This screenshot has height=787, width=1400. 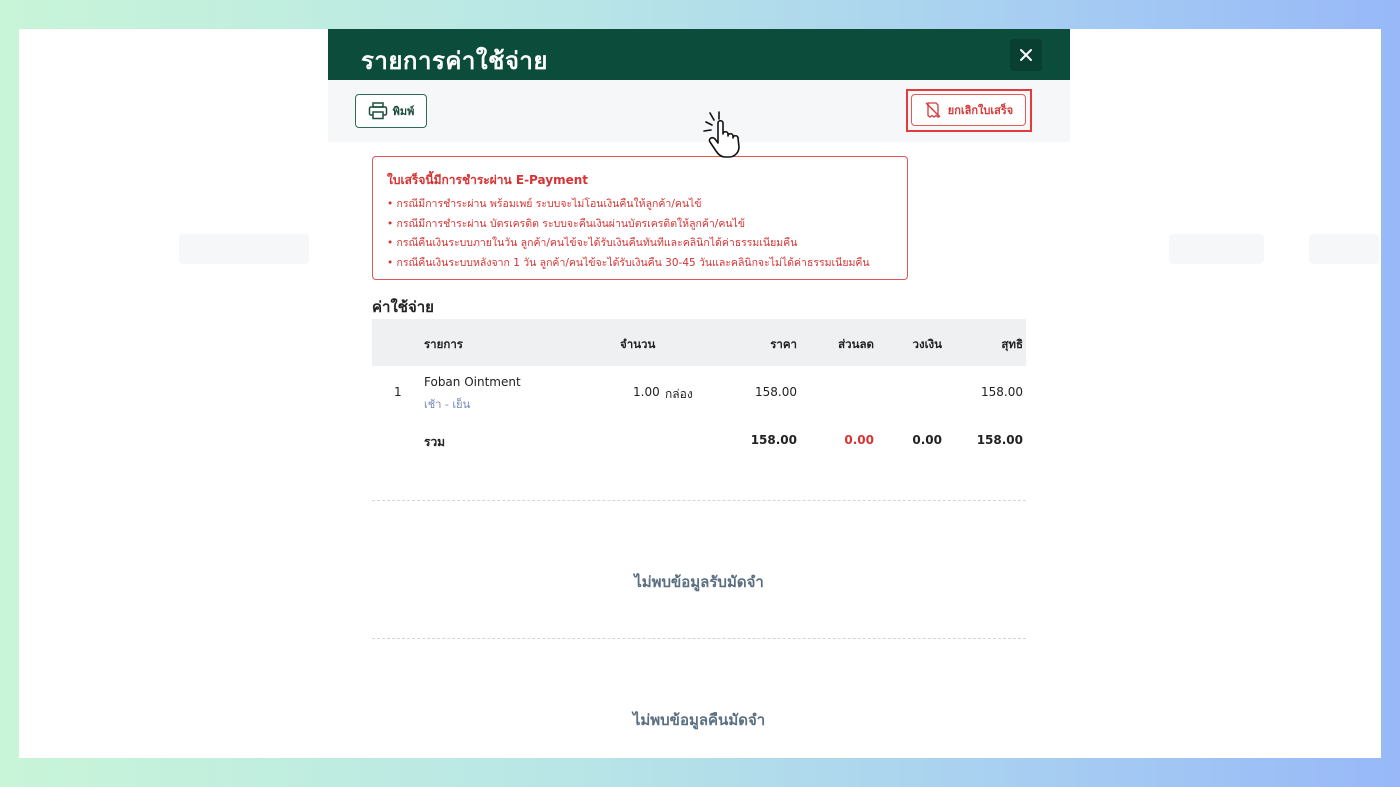 What do you see at coordinates (699, 342) in the screenshot?
I see `table-header: รายการ จำนวน ราคา ส่วนลด วงเงิน สุทธิ` at bounding box center [699, 342].